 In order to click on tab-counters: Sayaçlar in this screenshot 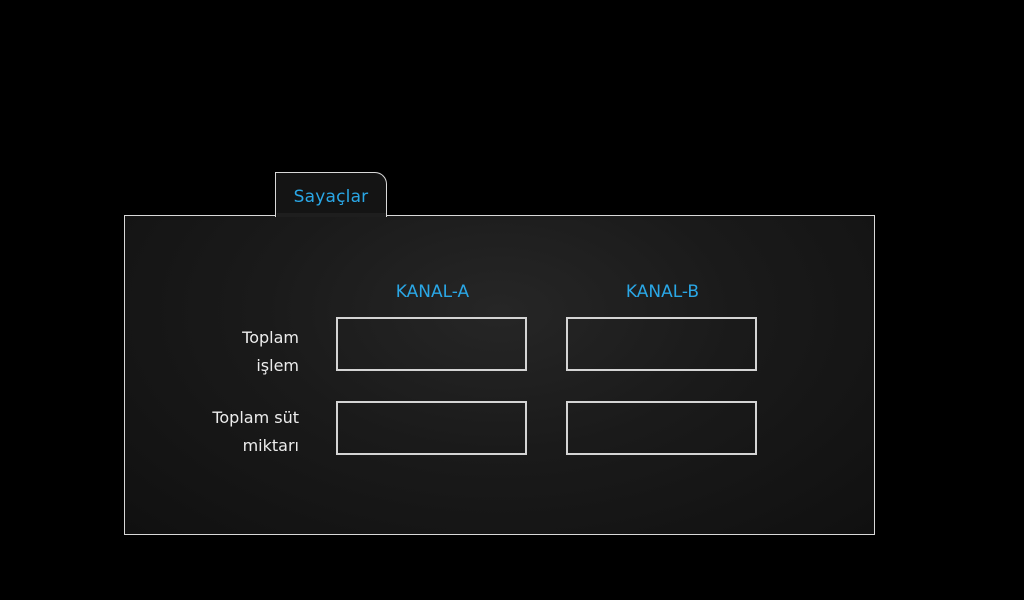, I will do `click(331, 194)`.